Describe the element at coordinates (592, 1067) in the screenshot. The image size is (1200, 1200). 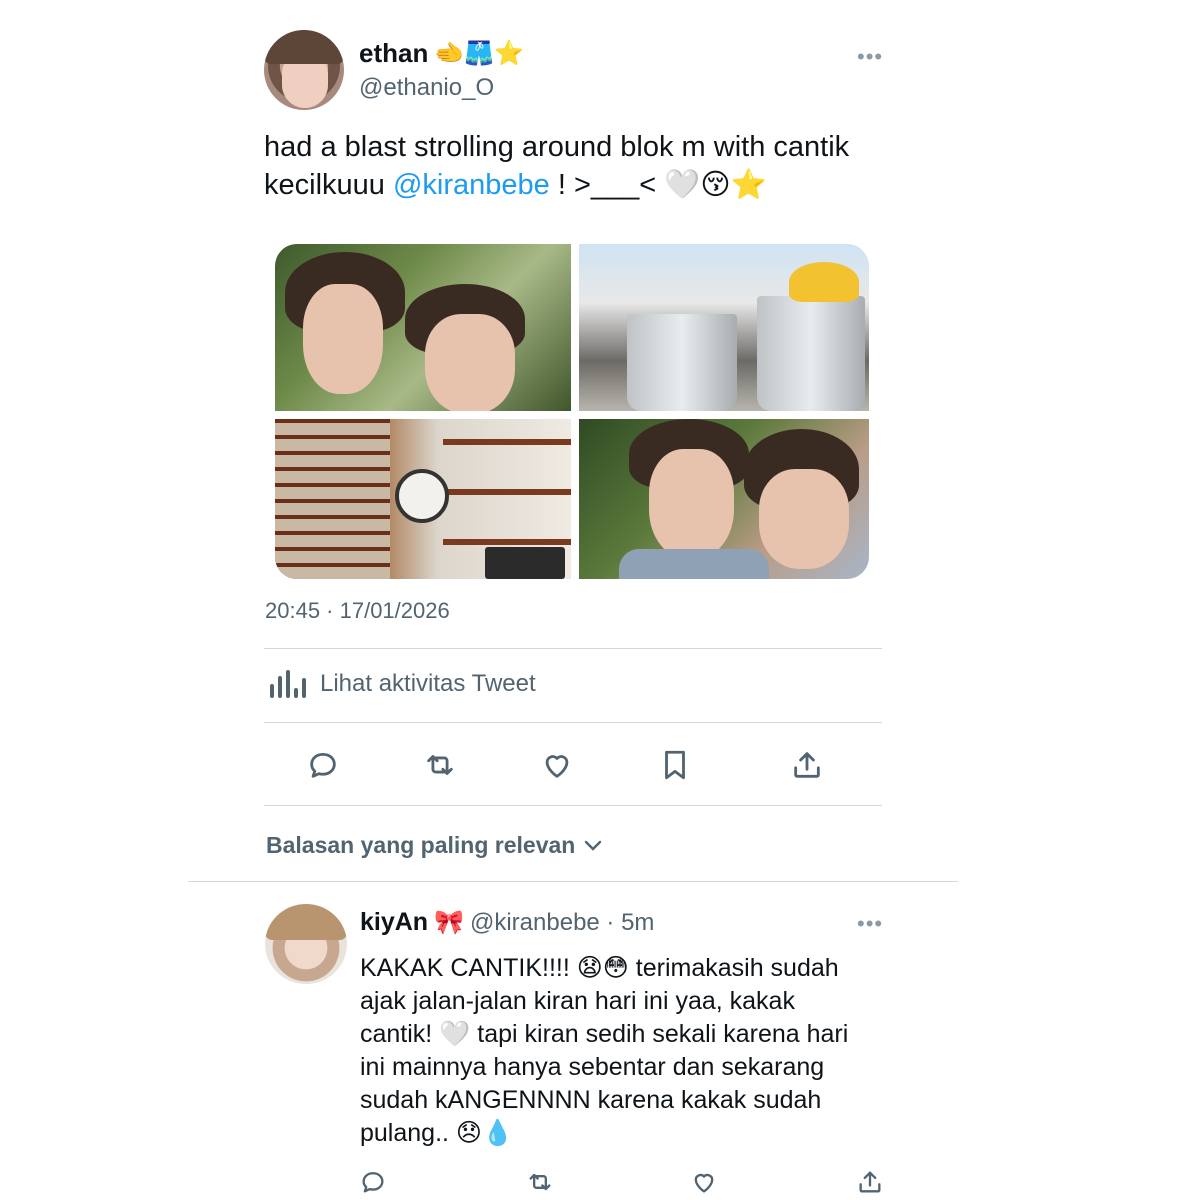
I see `reply-text-line: ini mainnya hanya sebentar dan sekarang` at that location.